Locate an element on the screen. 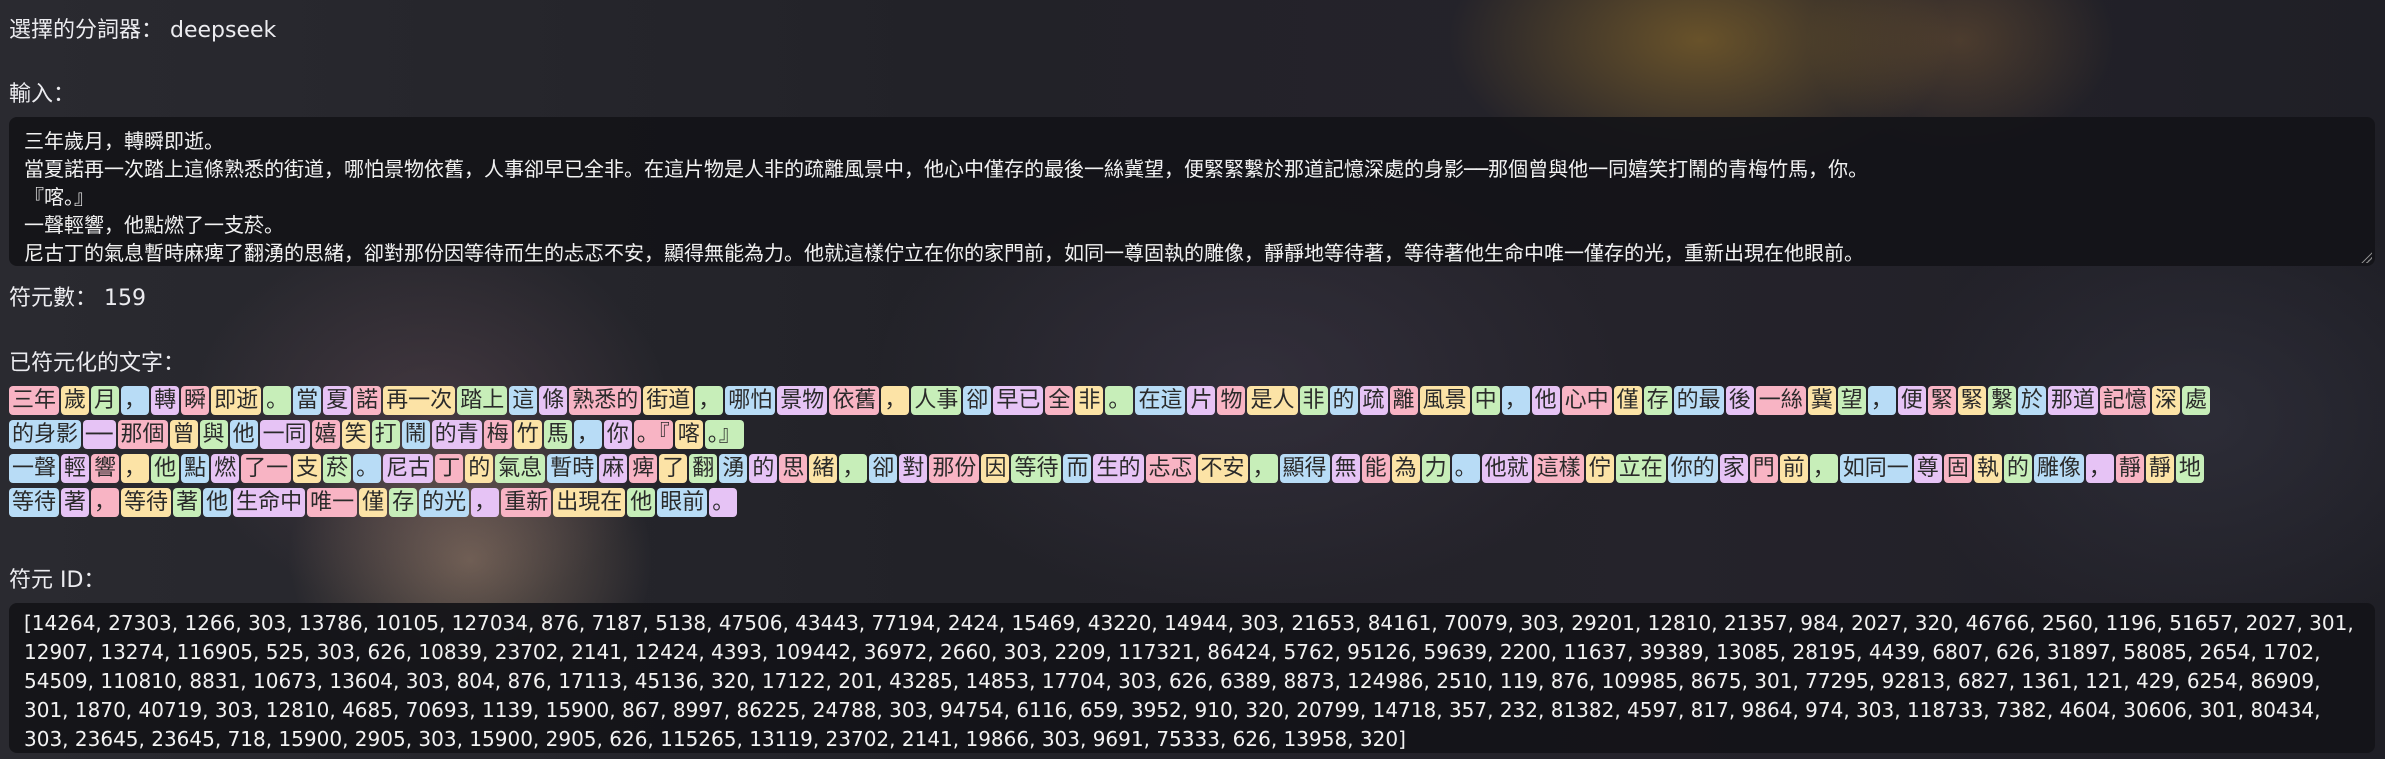  token-chip: 對 is located at coordinates (913, 468).